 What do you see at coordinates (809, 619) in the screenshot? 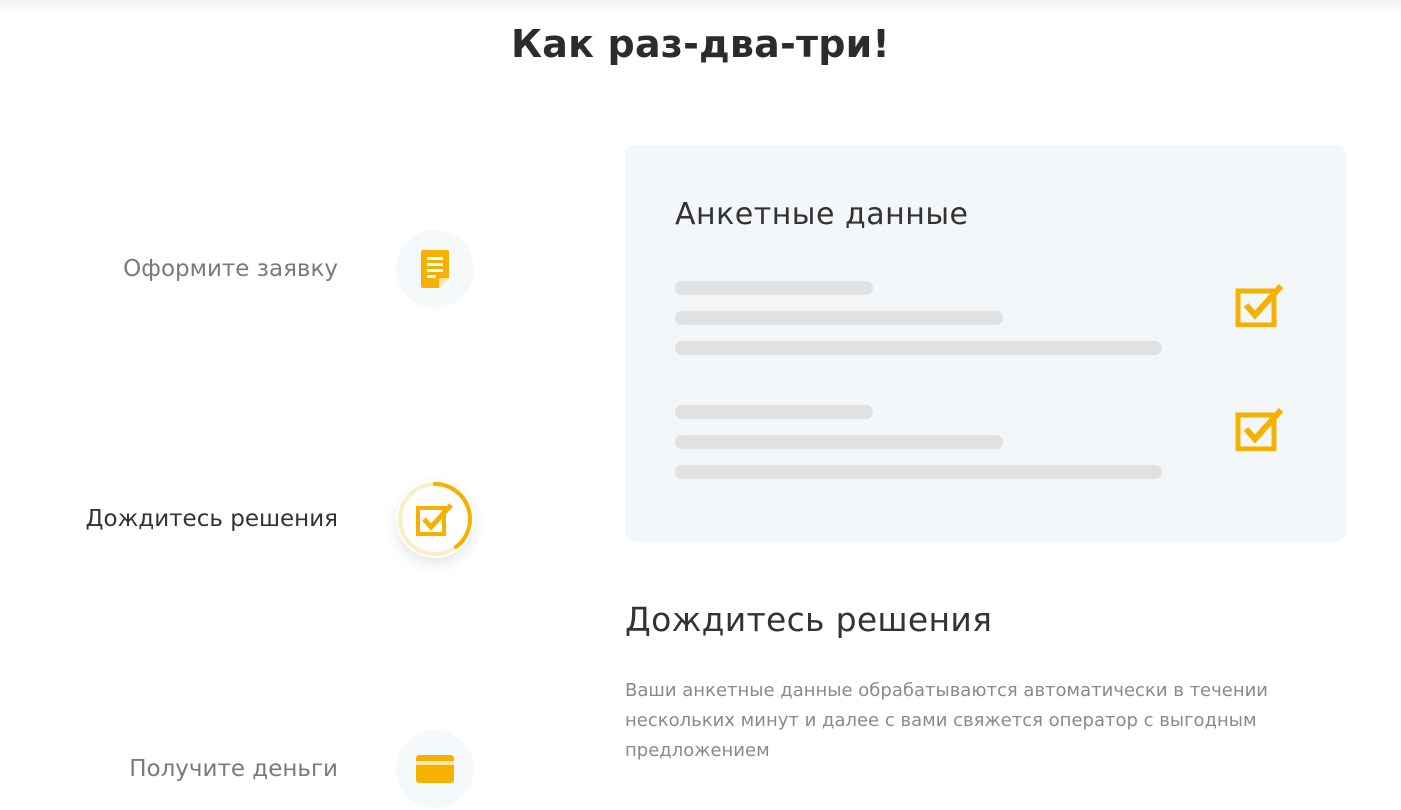
I see `step-description-title: Дождитесь решения` at bounding box center [809, 619].